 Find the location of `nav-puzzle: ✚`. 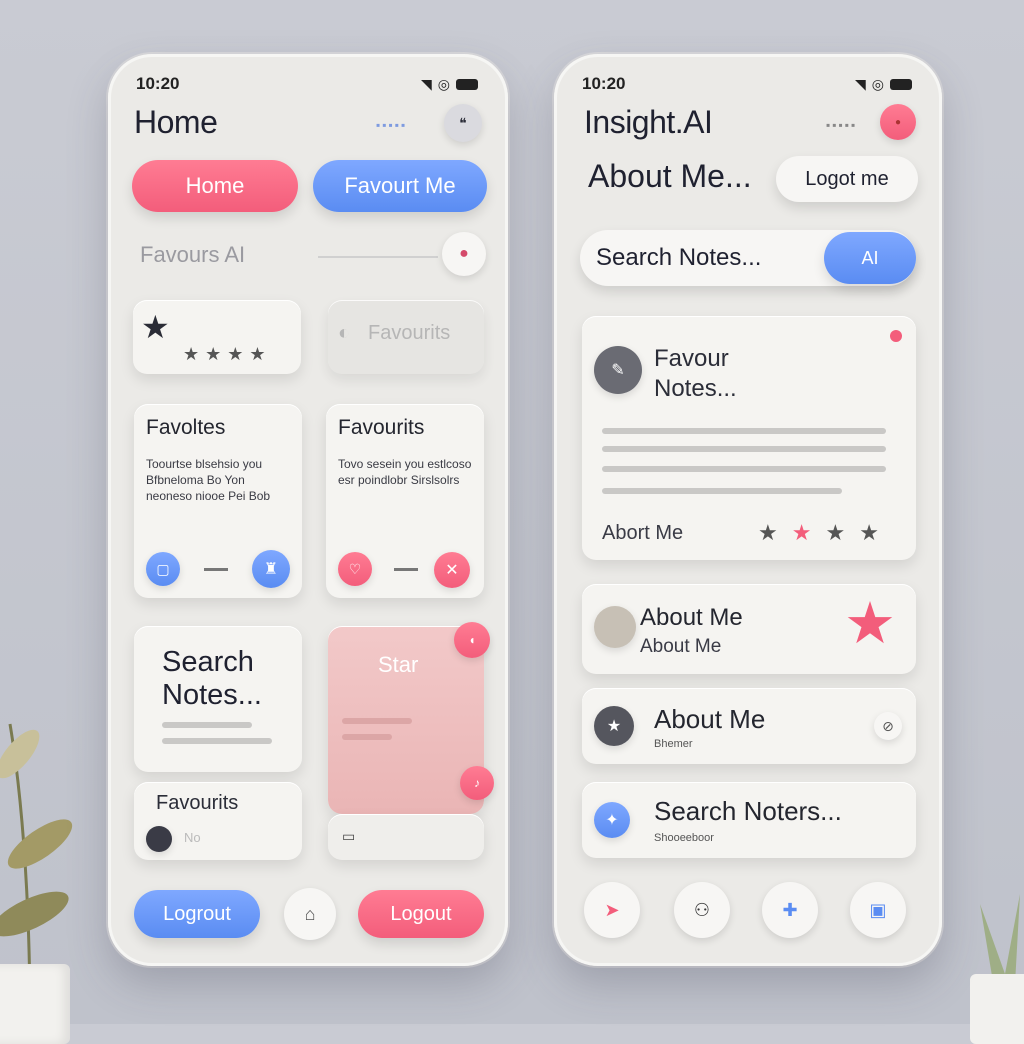

nav-puzzle: ✚ is located at coordinates (790, 910).